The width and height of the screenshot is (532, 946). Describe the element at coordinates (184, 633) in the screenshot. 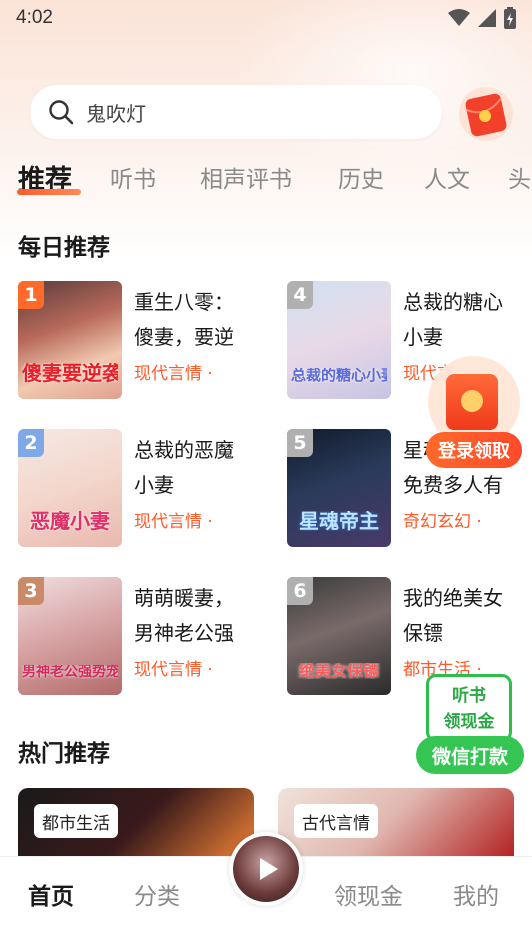

I see `book-title-line2: 男神老公强` at that location.